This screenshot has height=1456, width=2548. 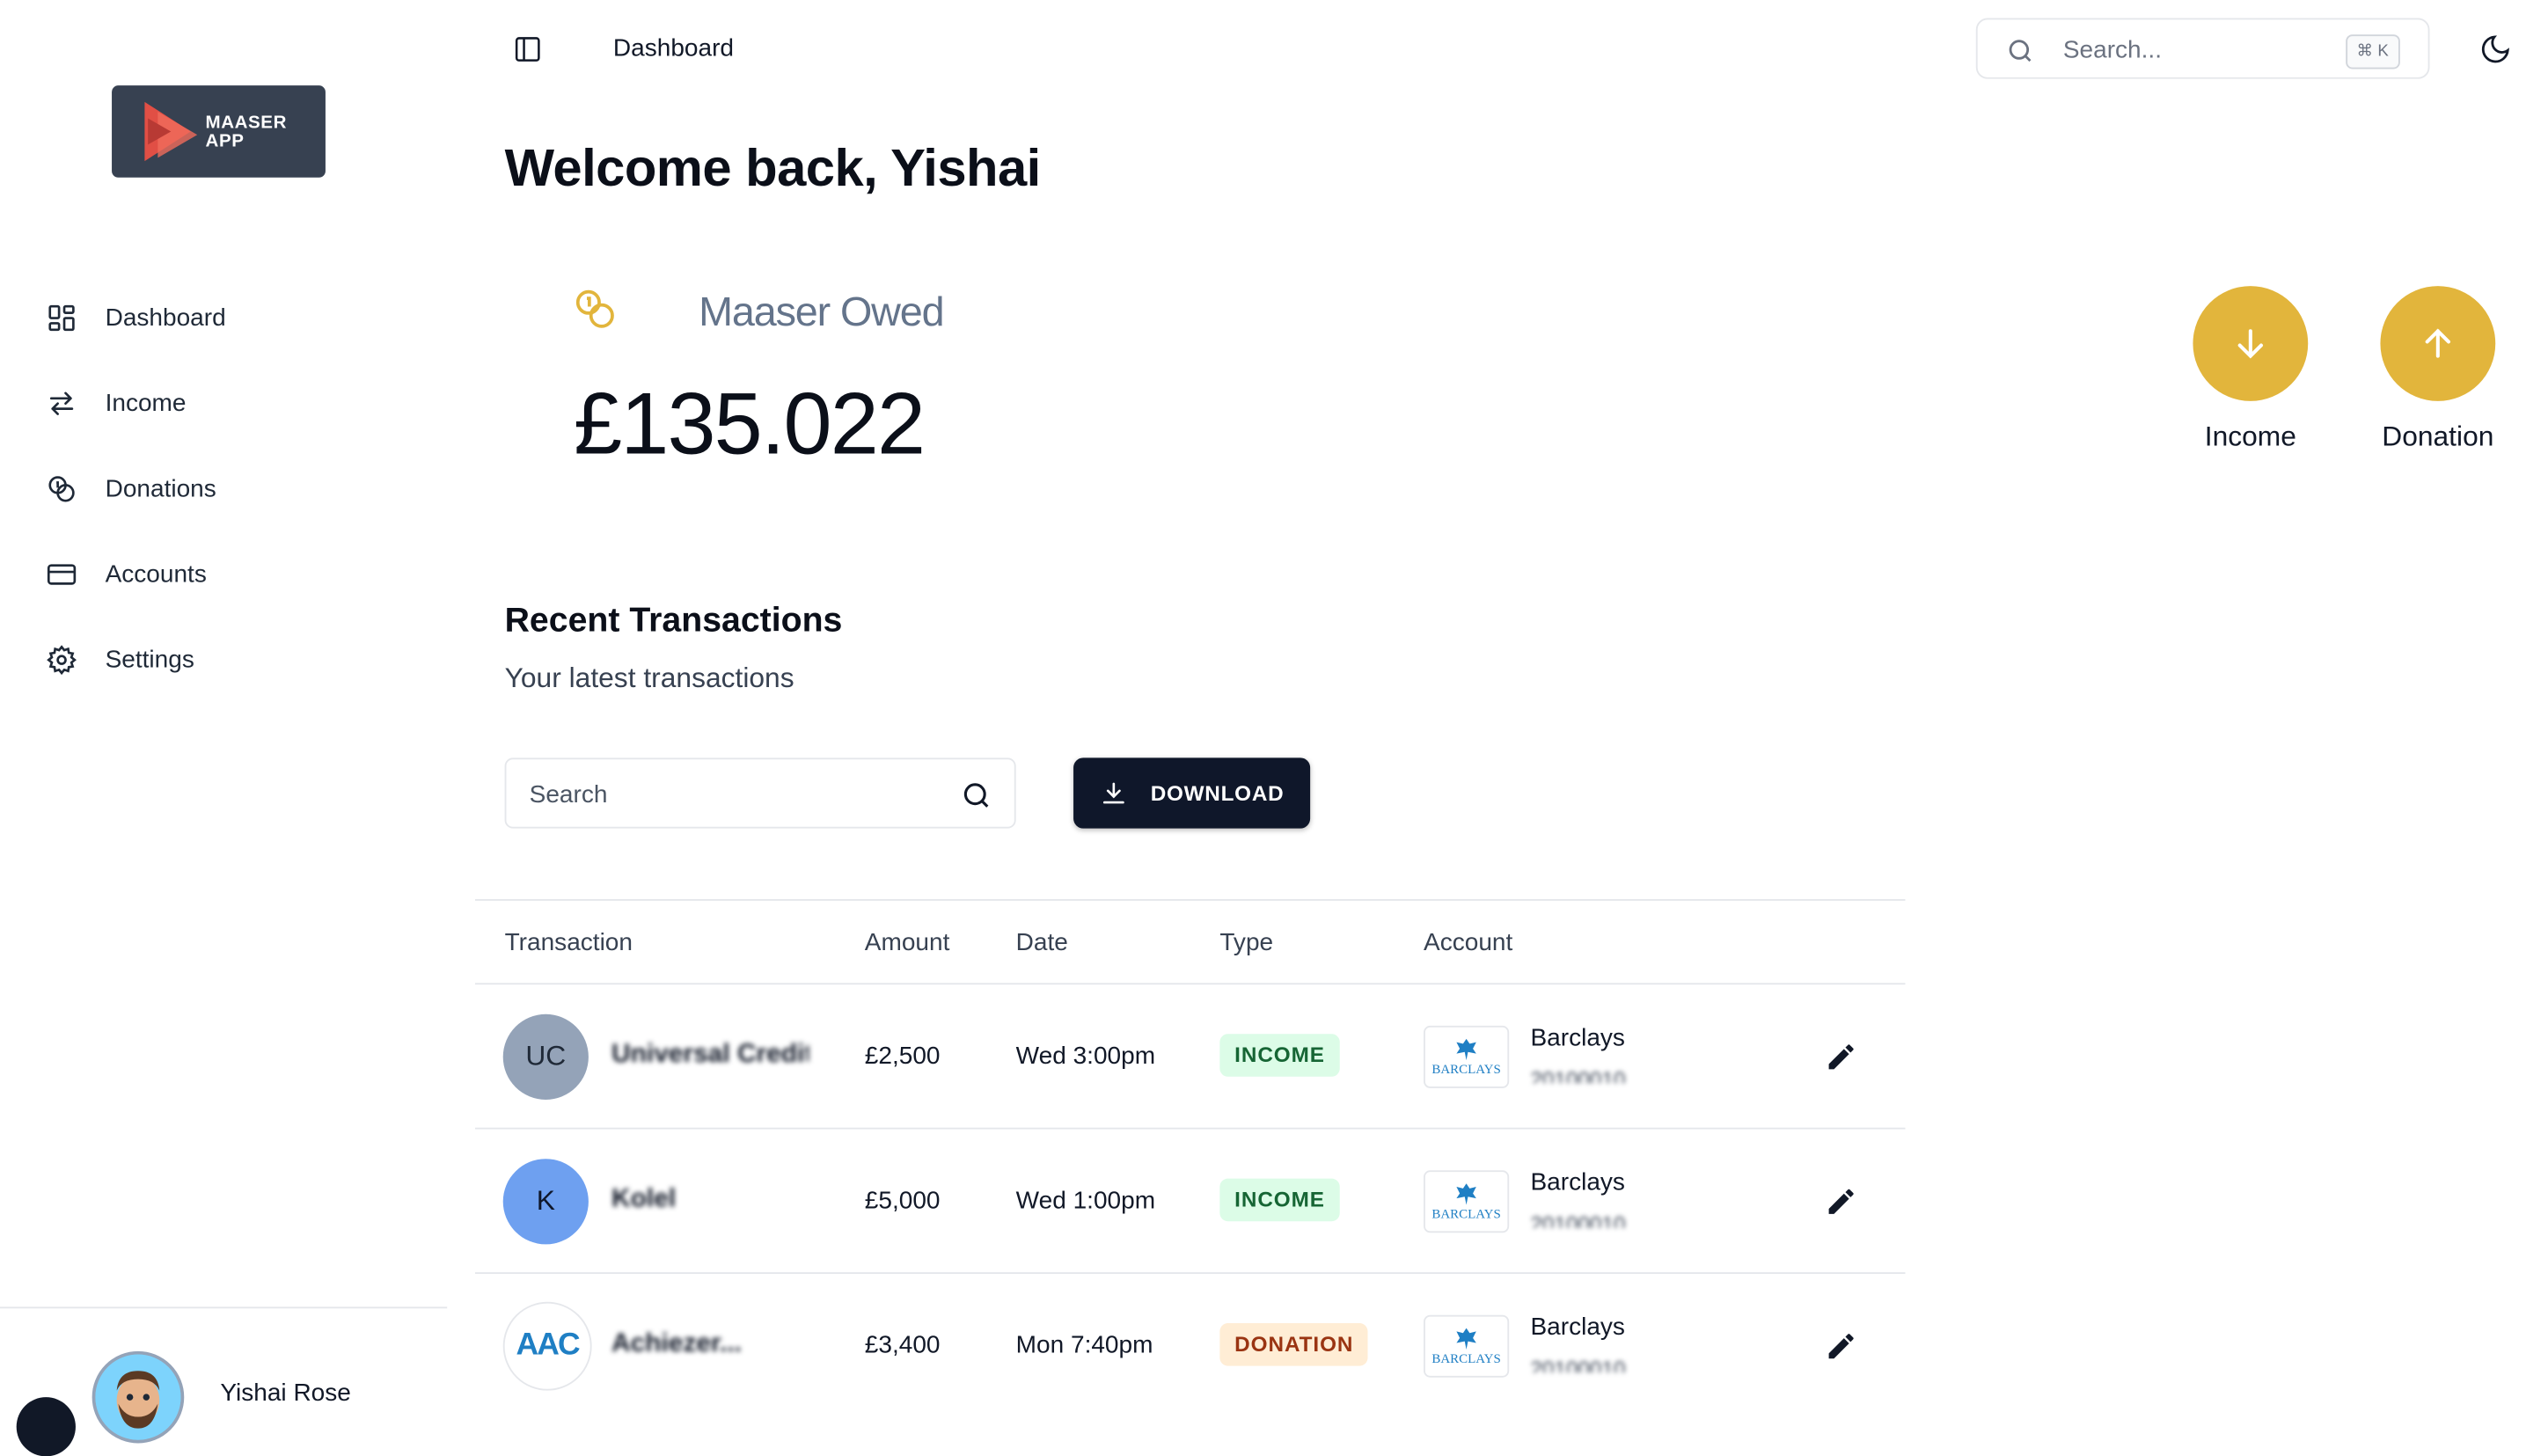 I want to click on sidebar-item-settings: Settings, so click(x=120, y=659).